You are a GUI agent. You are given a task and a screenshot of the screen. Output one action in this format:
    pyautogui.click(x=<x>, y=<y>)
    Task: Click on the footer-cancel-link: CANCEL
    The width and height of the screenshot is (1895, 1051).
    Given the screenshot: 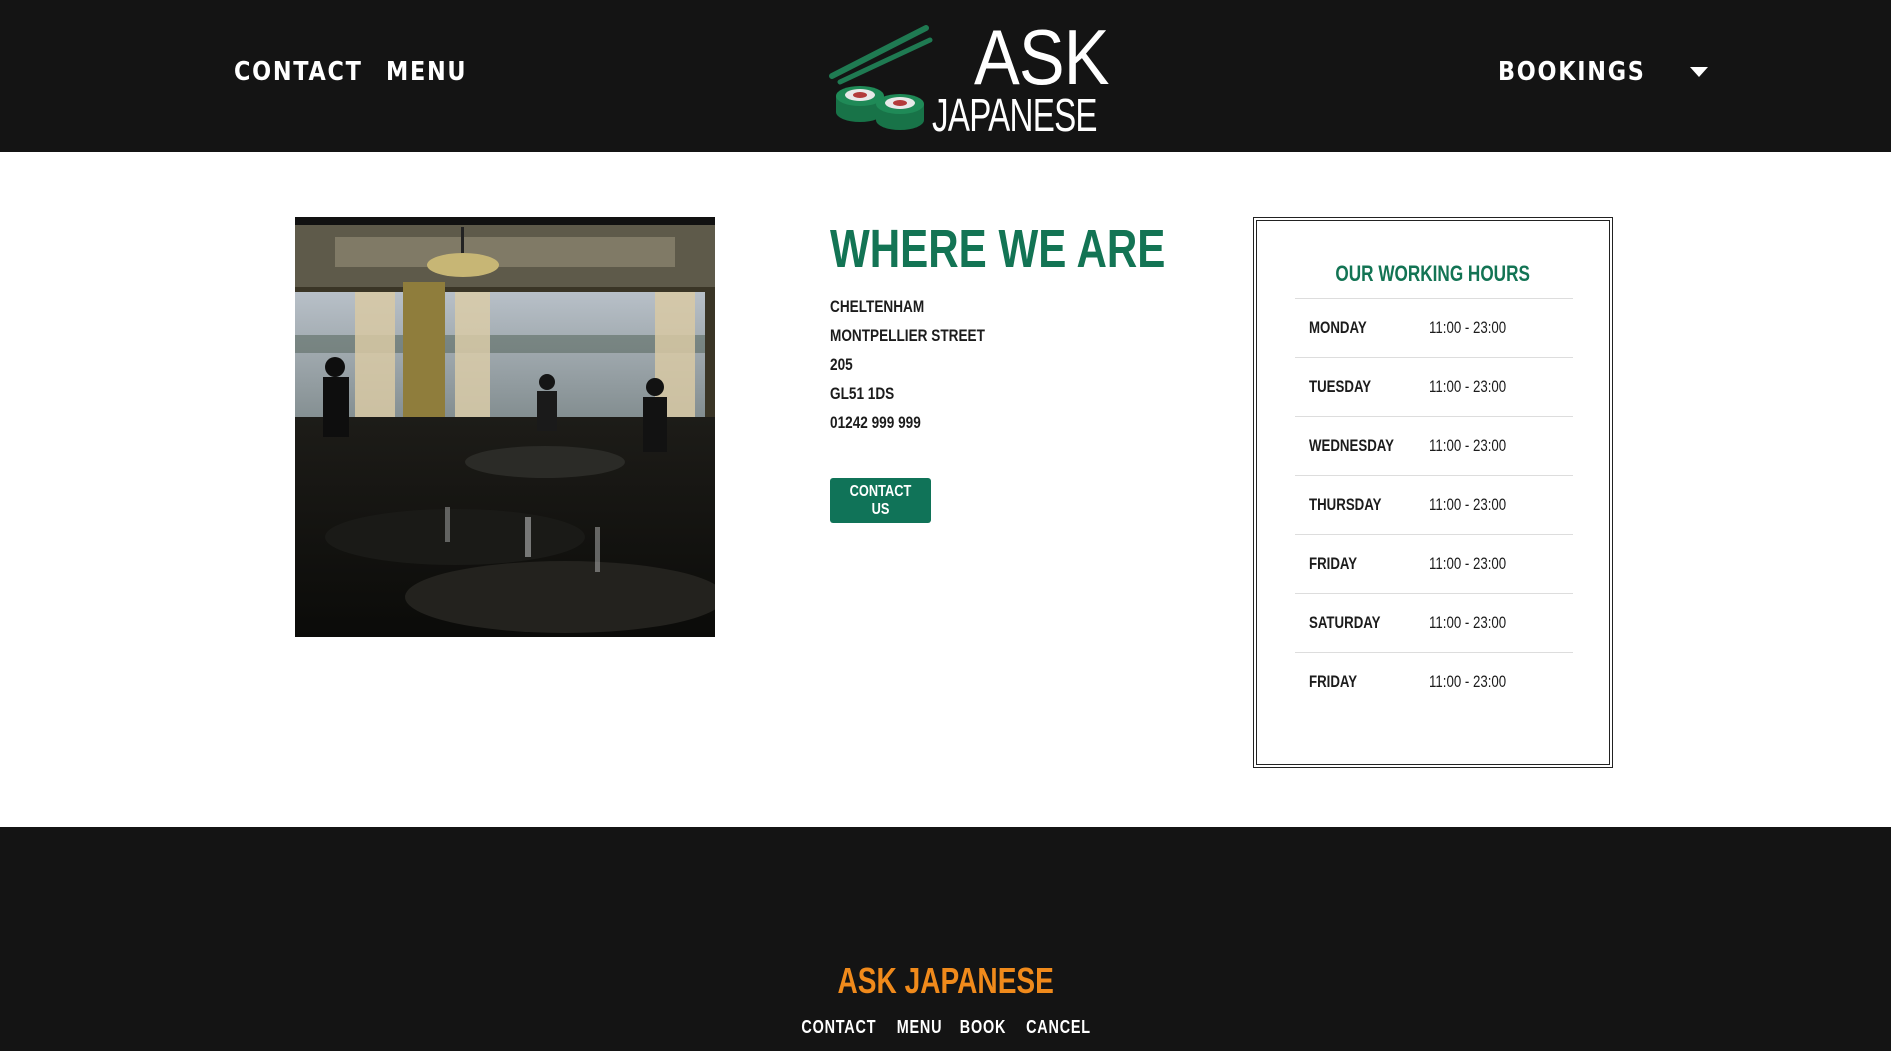 What is the action you would take?
    pyautogui.click(x=1058, y=1027)
    